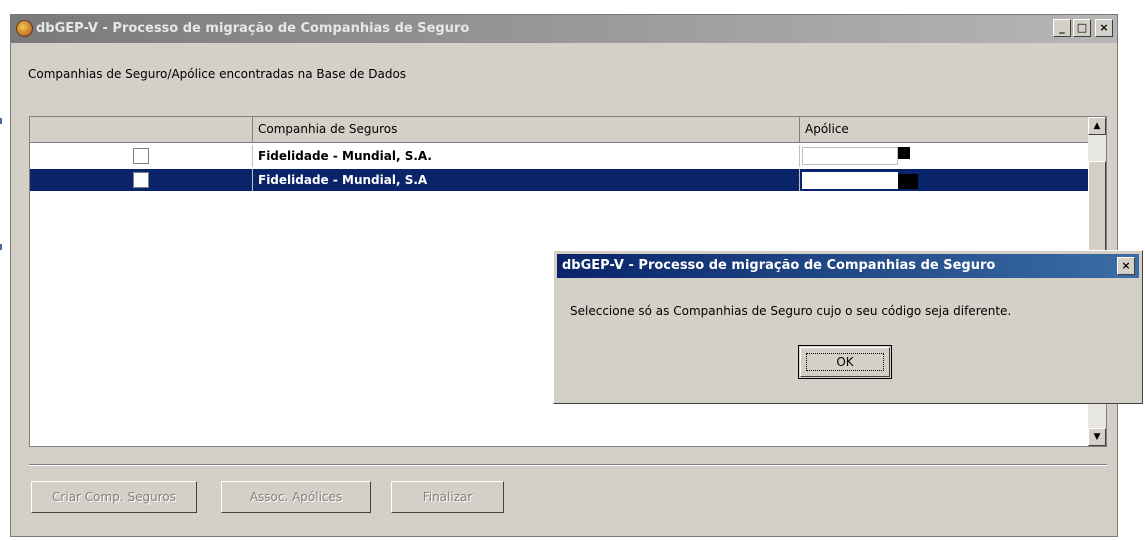  What do you see at coordinates (296, 497) in the screenshot?
I see `associate-policies-button: Assoc. Apólices` at bounding box center [296, 497].